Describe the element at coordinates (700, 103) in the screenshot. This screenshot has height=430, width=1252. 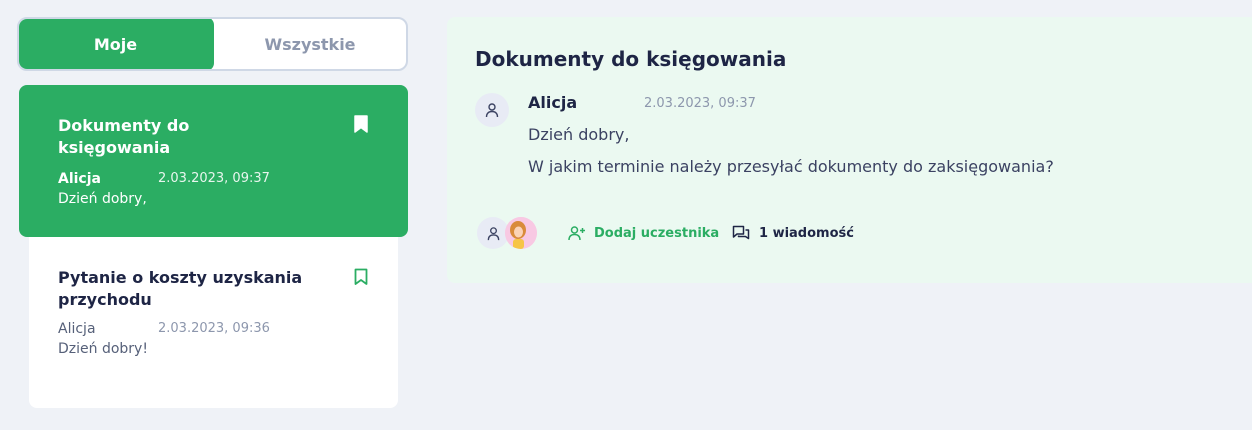
I see `message-date: 2.03.2023, 09:37` at that location.